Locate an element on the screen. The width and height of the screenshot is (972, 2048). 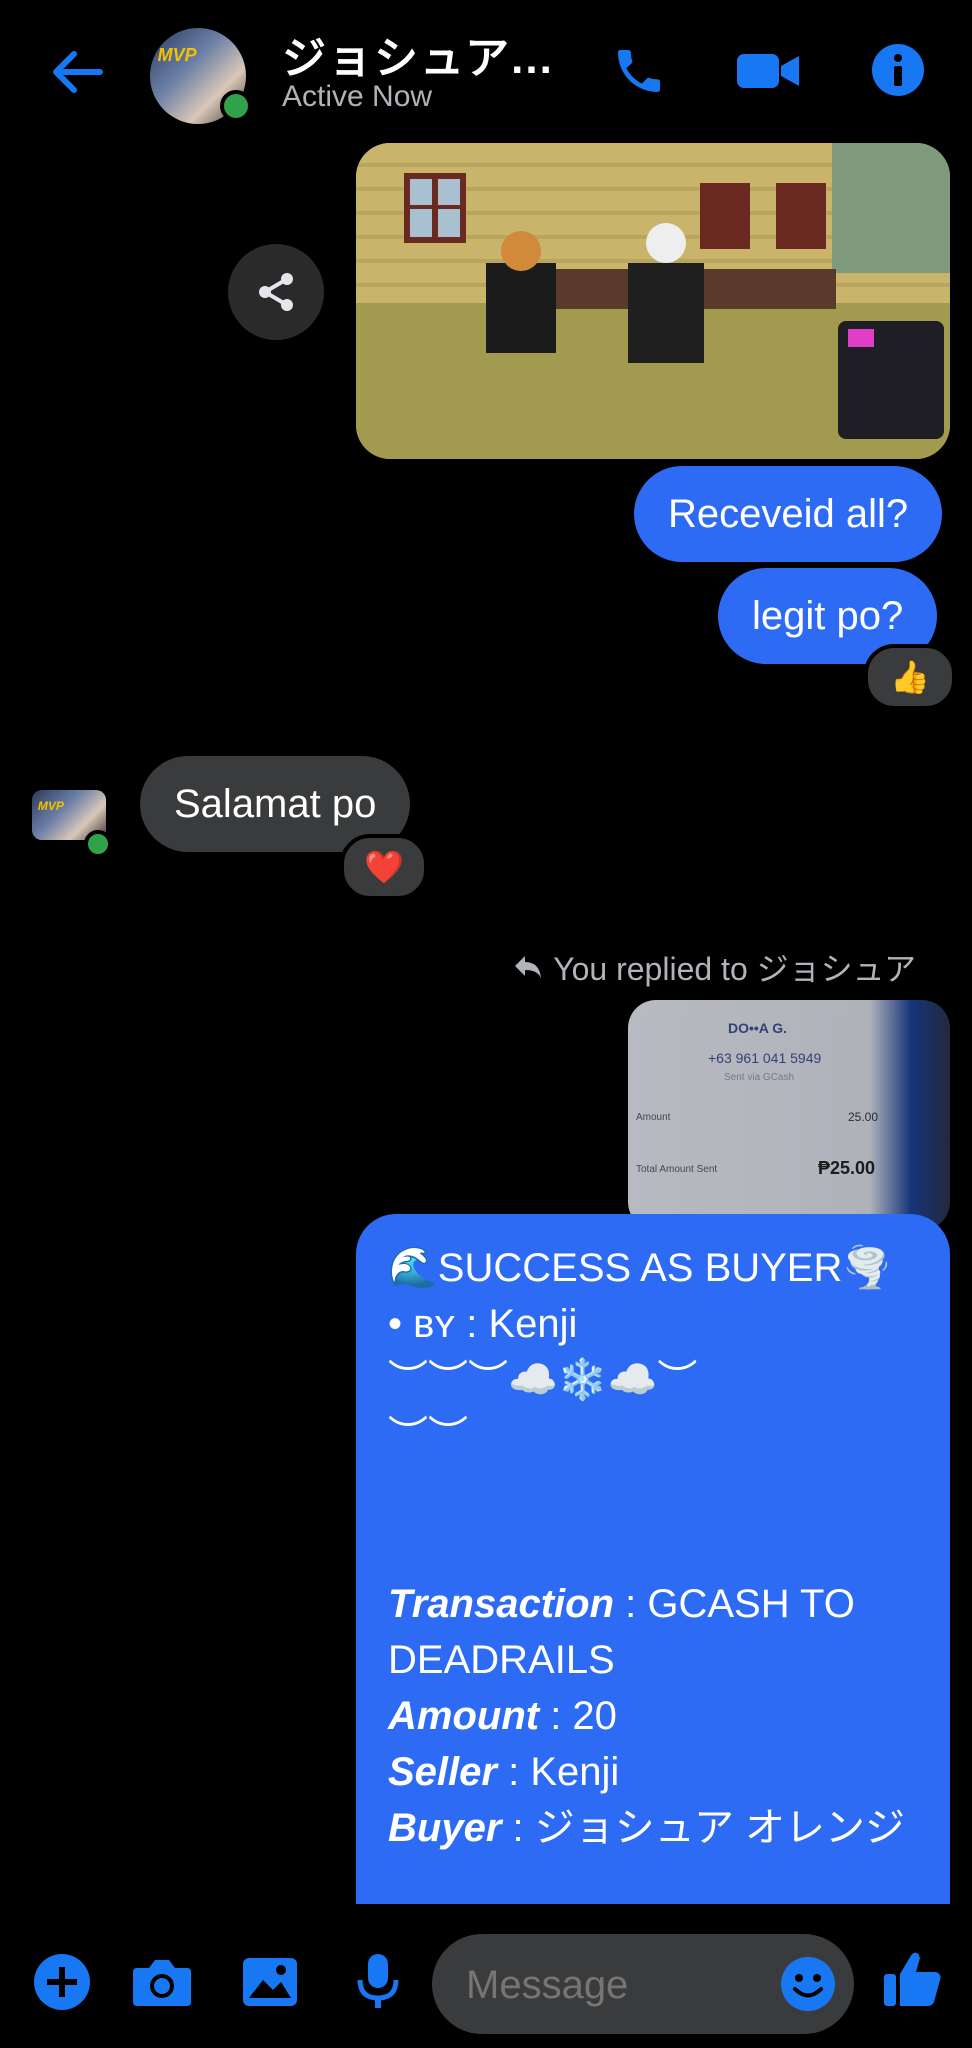
more-actions-button is located at coordinates (62, 1982).